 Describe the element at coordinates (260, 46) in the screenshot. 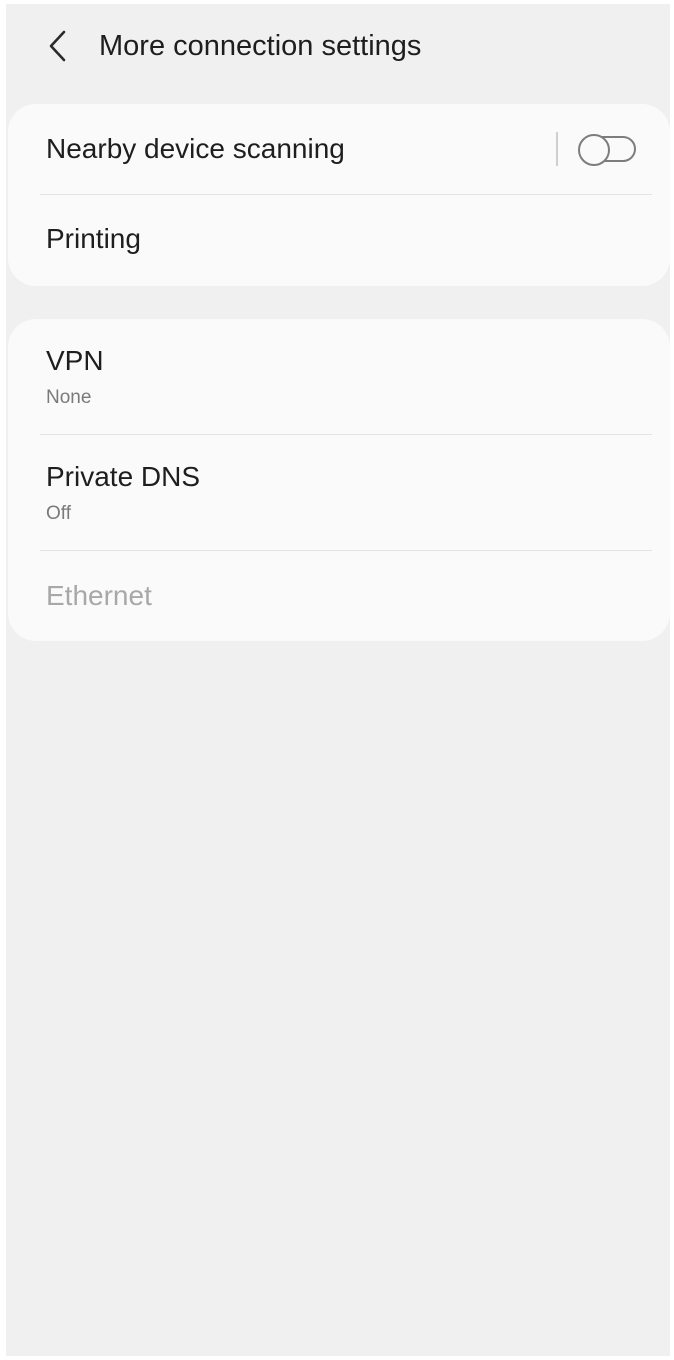

I see `page-title: More connection settings` at that location.